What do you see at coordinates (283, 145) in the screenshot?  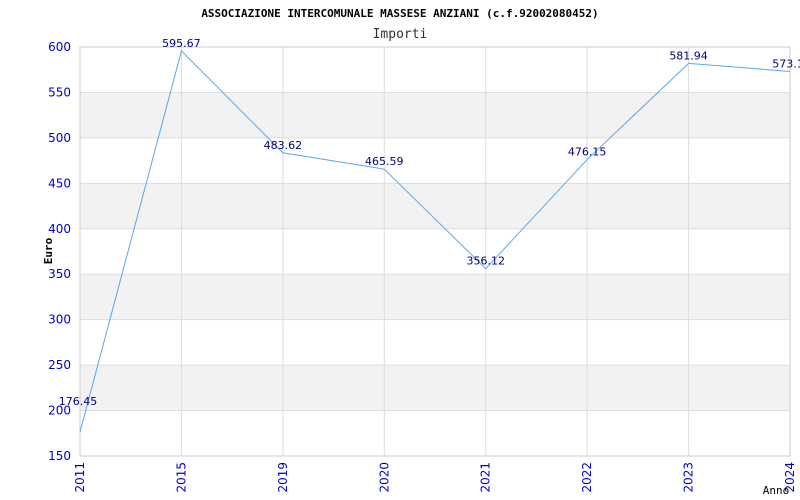 I see `data-label: 483.62` at bounding box center [283, 145].